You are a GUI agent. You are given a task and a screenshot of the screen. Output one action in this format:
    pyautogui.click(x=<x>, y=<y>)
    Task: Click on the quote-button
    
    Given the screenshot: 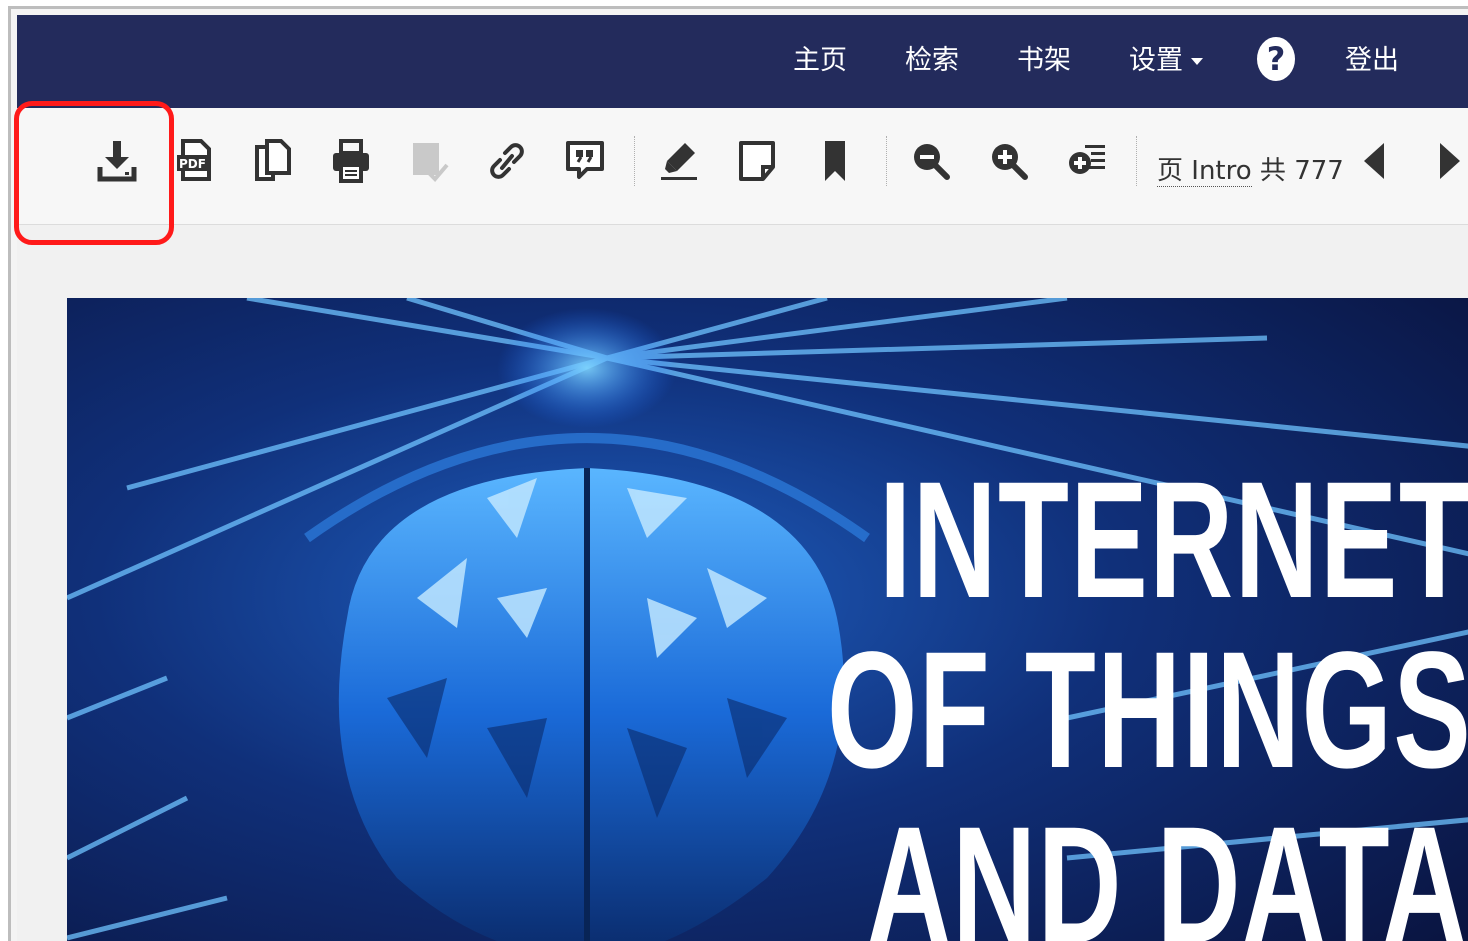 What is the action you would take?
    pyautogui.click(x=585, y=161)
    